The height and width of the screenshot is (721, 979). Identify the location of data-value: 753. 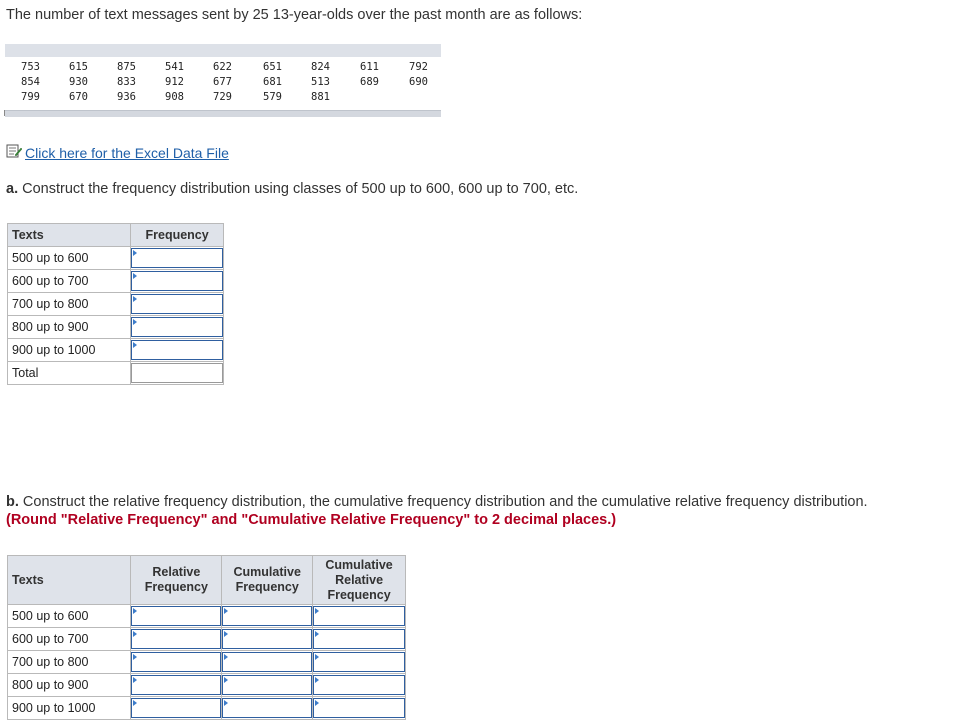
(30, 67).